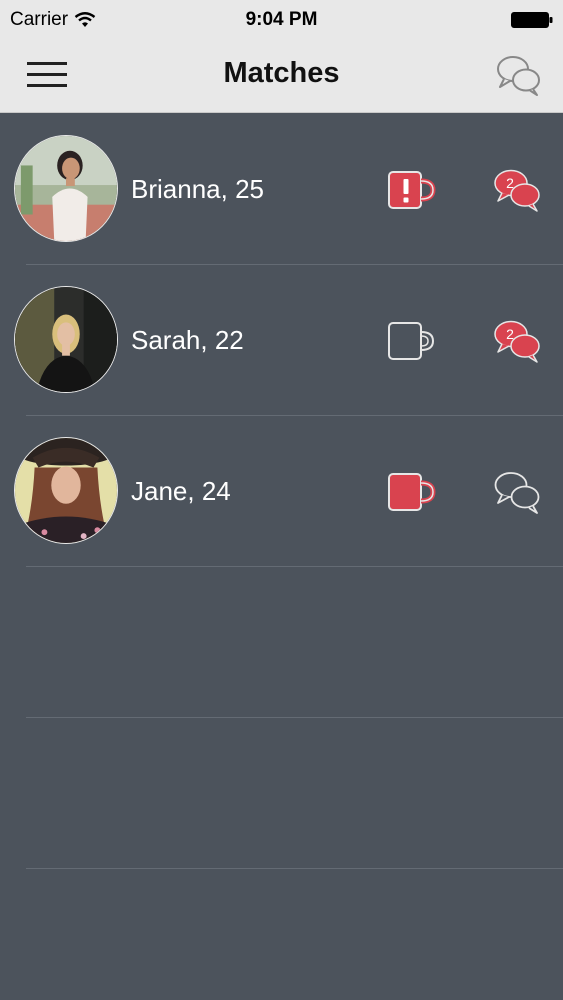 The width and height of the screenshot is (563, 1000). I want to click on navigation-bar: Matches, so click(281, 76).